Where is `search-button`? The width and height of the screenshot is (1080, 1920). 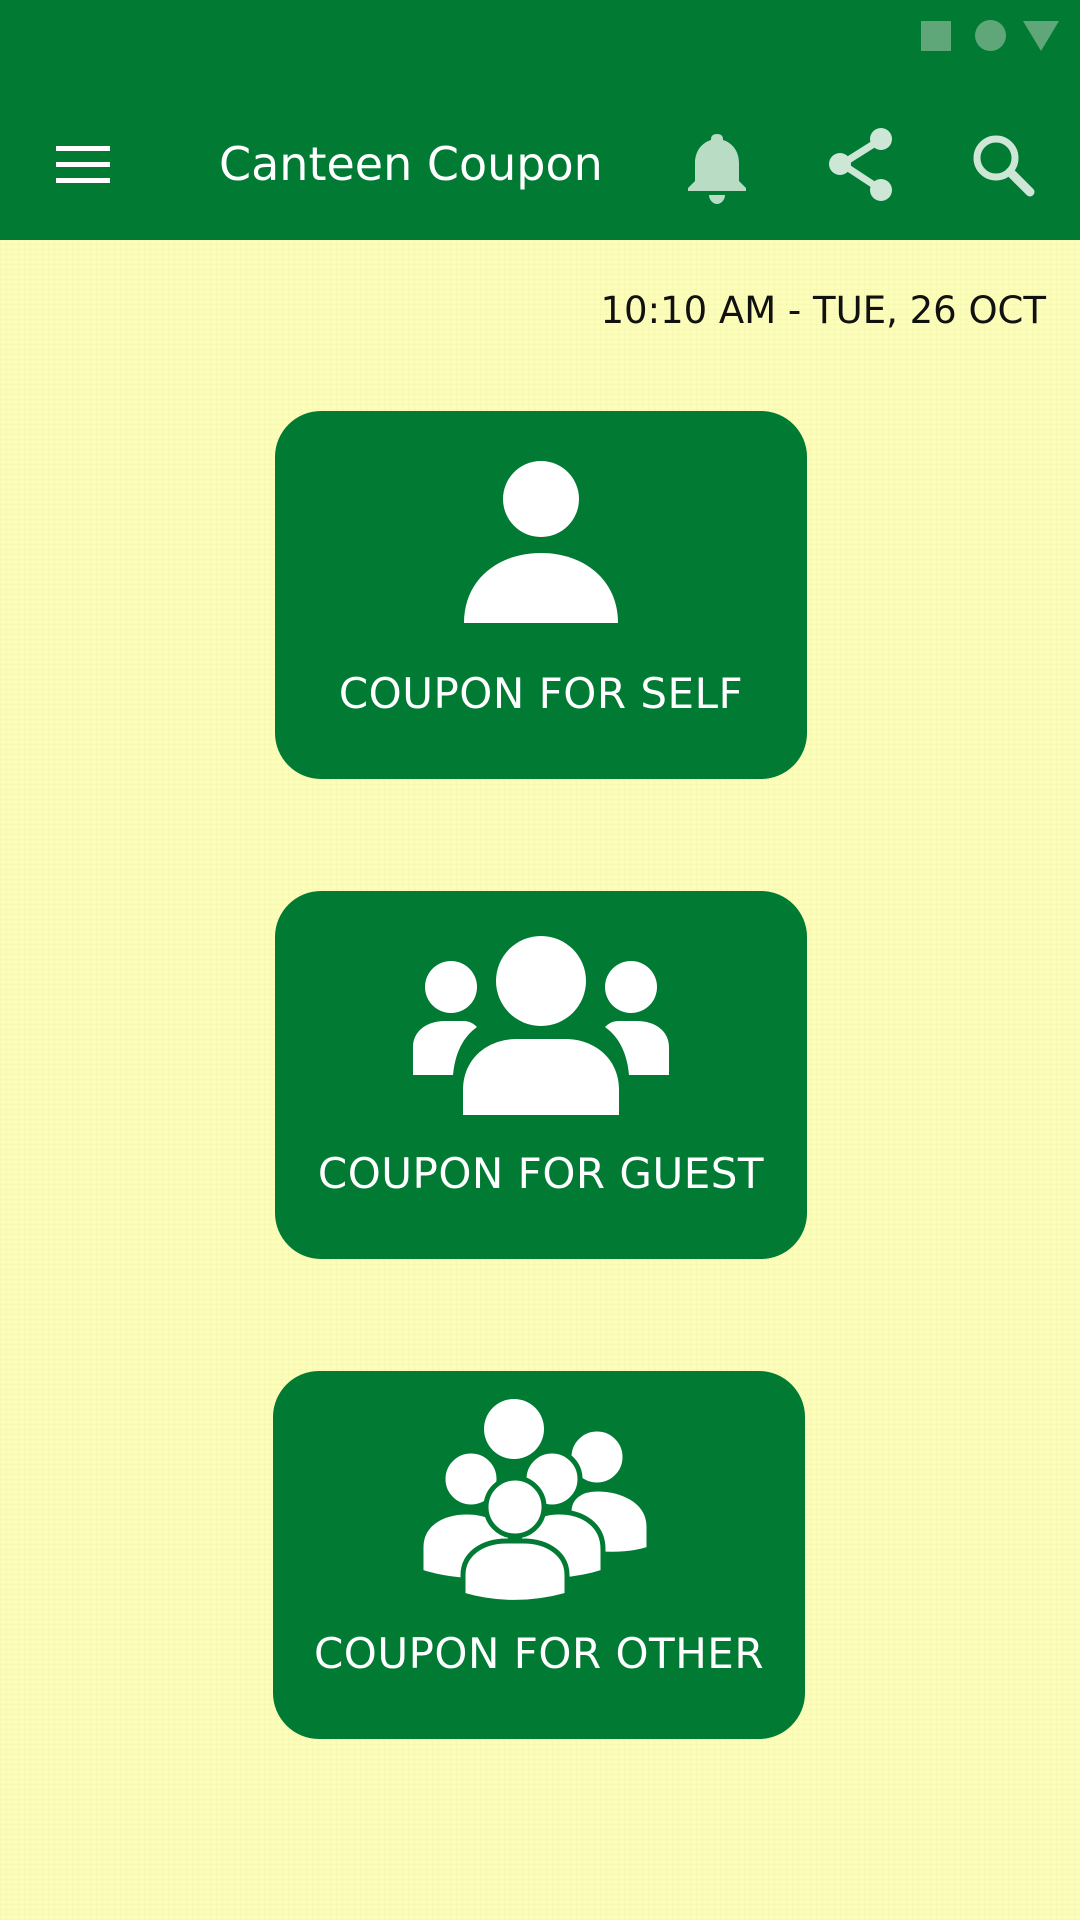
search-button is located at coordinates (1004, 164).